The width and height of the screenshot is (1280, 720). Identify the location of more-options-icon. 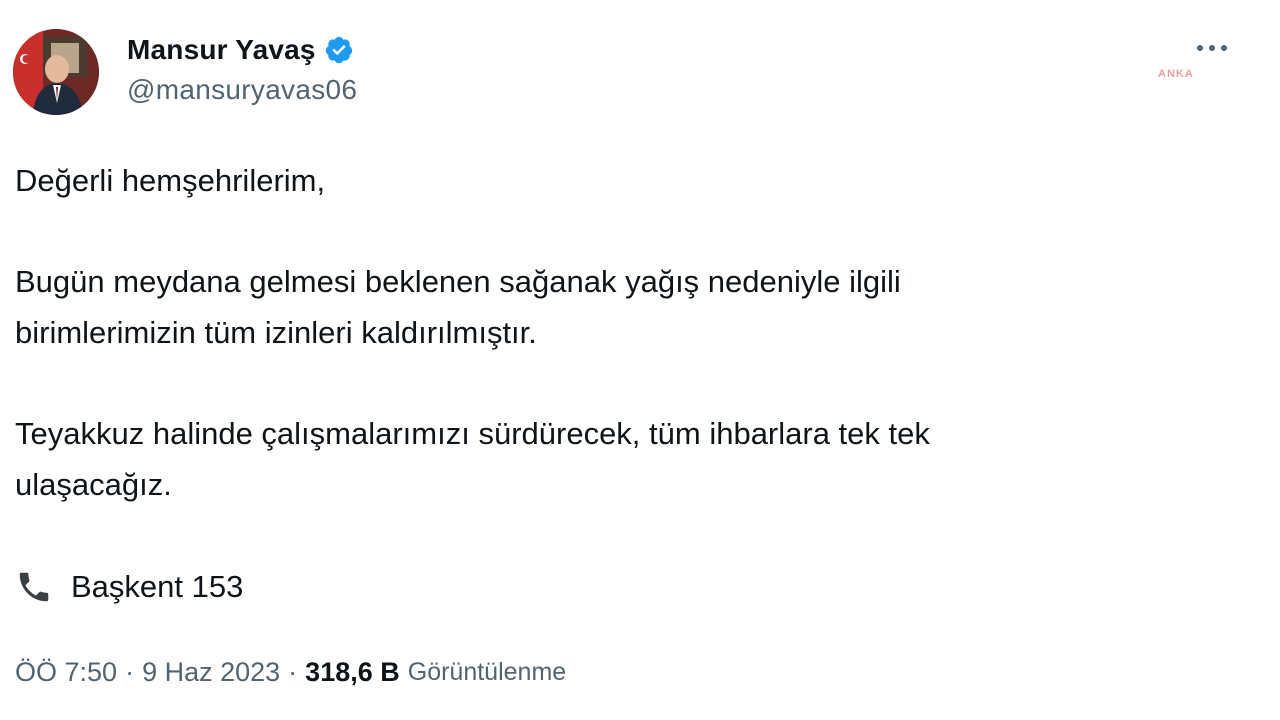
(1200, 48).